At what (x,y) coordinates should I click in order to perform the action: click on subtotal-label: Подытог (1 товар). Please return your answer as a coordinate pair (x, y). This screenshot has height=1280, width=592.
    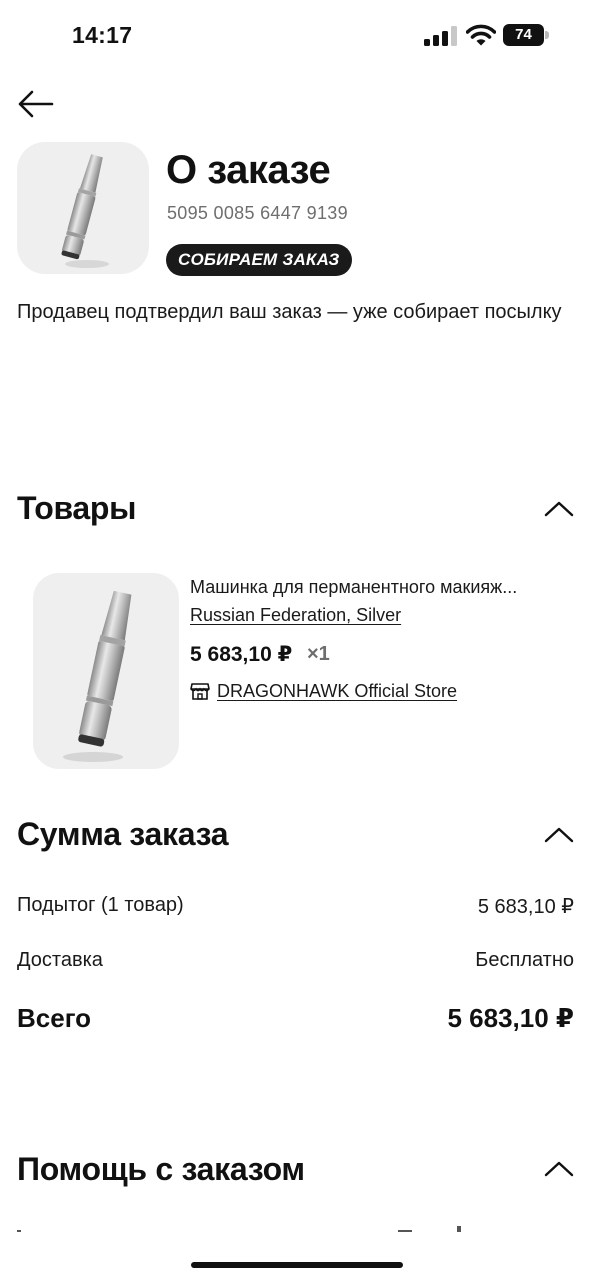
    Looking at the image, I should click on (100, 905).